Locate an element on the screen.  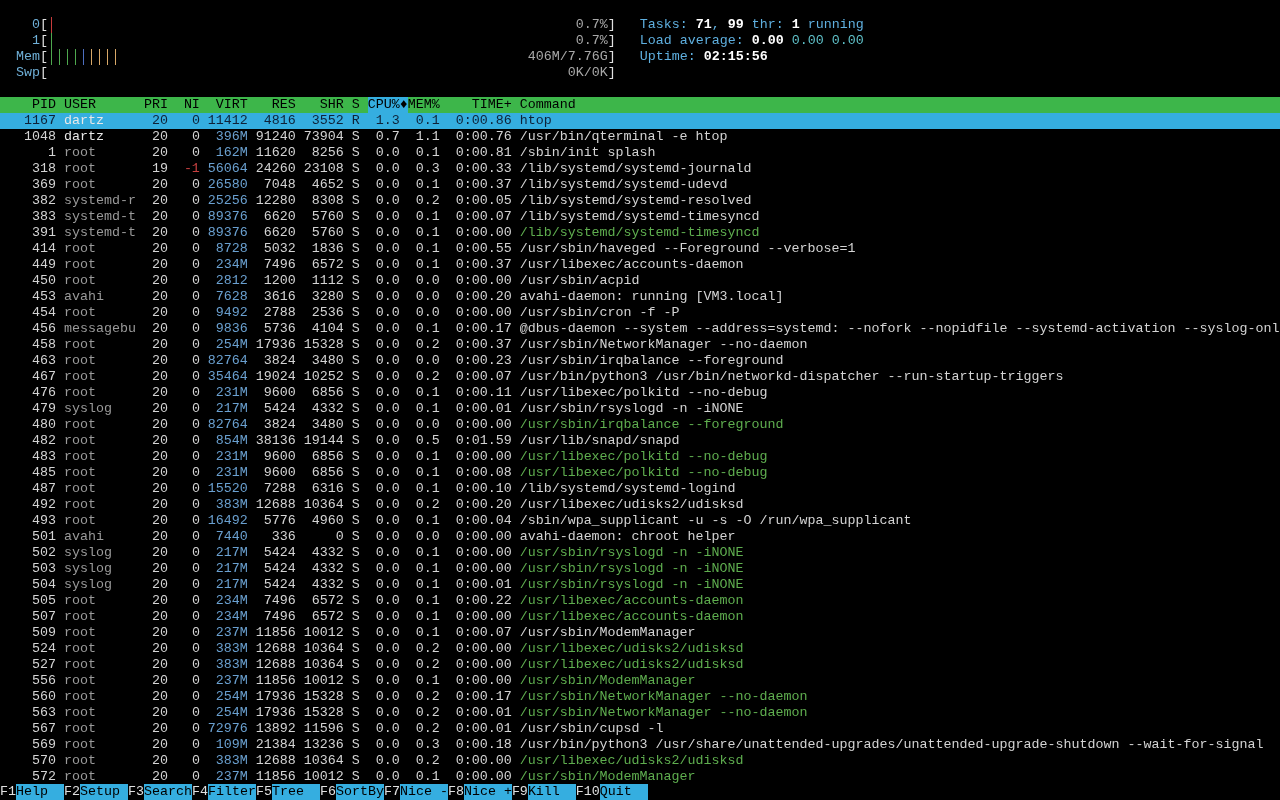
process-row: 502 syslog 20 0 217M 5424 4332 S 0.0 0.1 0:00.00 /usr/sbin/rsyslogd -n -iNONE is located at coordinates (640, 553).